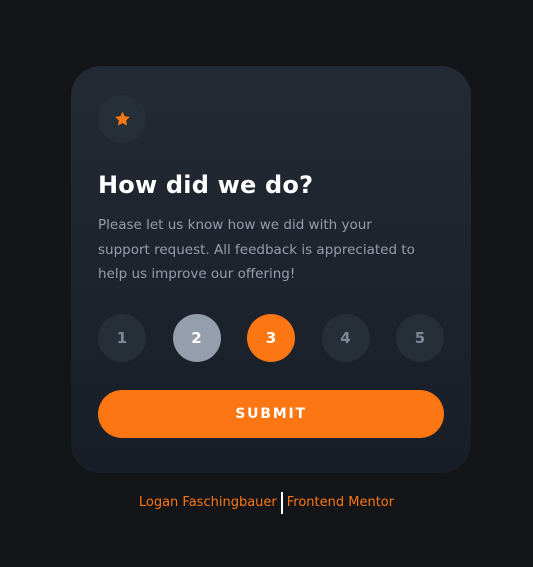 The height and width of the screenshot is (567, 533). Describe the element at coordinates (345, 337) in the screenshot. I see `rating-option-4: 4` at that location.